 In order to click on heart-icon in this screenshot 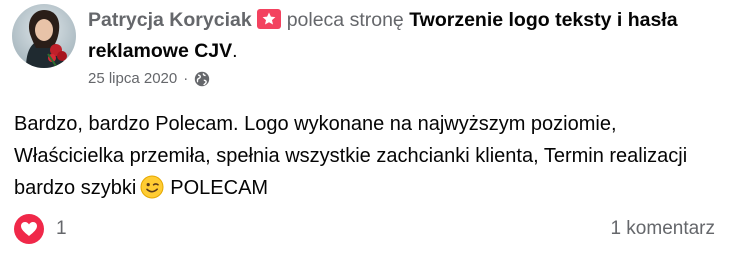, I will do `click(29, 229)`.